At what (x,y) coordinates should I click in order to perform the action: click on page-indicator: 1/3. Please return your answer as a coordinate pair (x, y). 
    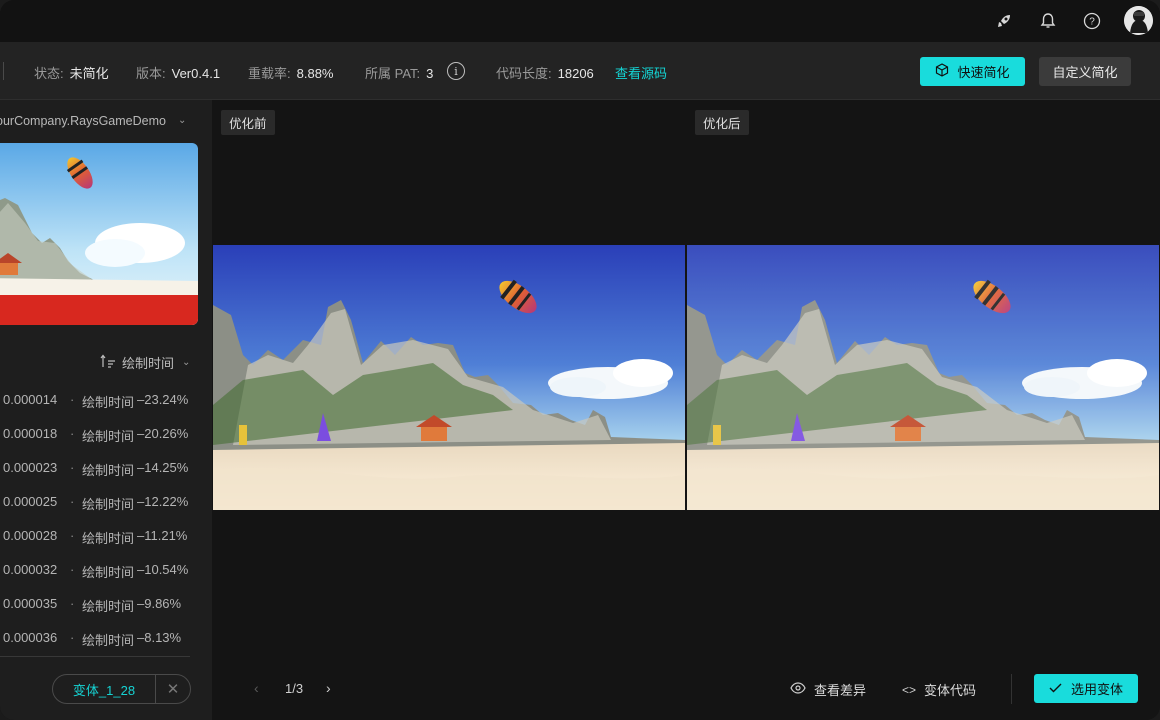
    Looking at the image, I should click on (294, 688).